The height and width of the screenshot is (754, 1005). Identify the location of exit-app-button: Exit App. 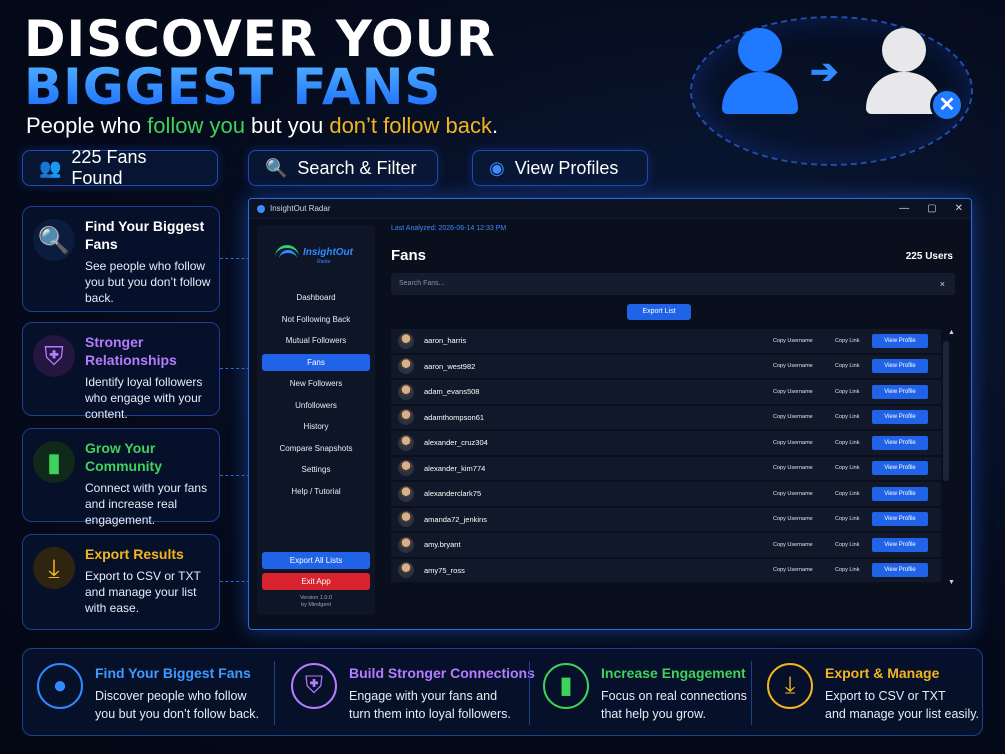
(316, 581).